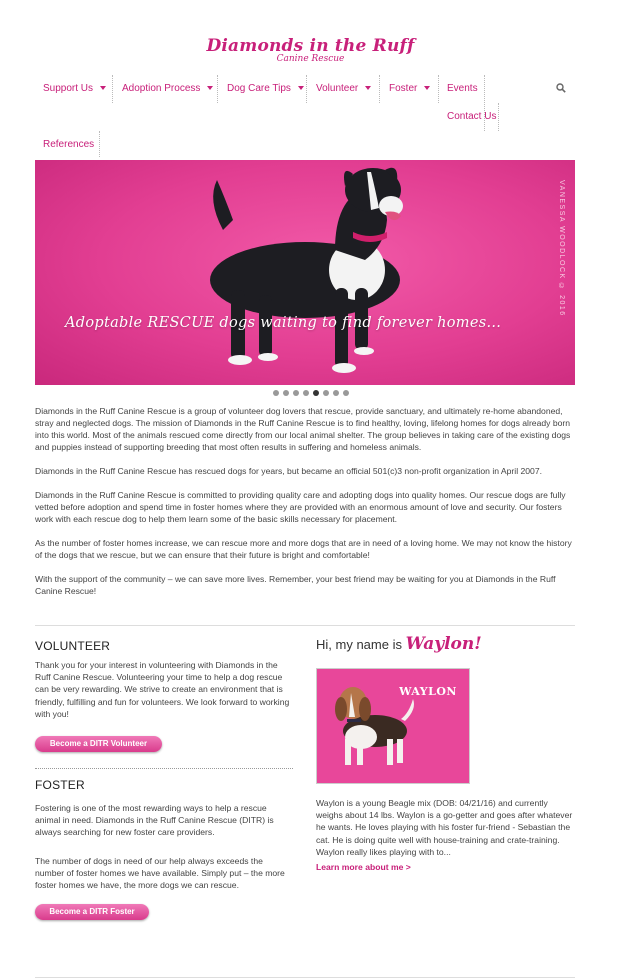 Image resolution: width=621 pixels, height=980 pixels. I want to click on photo-label: WAYLON, so click(428, 691).